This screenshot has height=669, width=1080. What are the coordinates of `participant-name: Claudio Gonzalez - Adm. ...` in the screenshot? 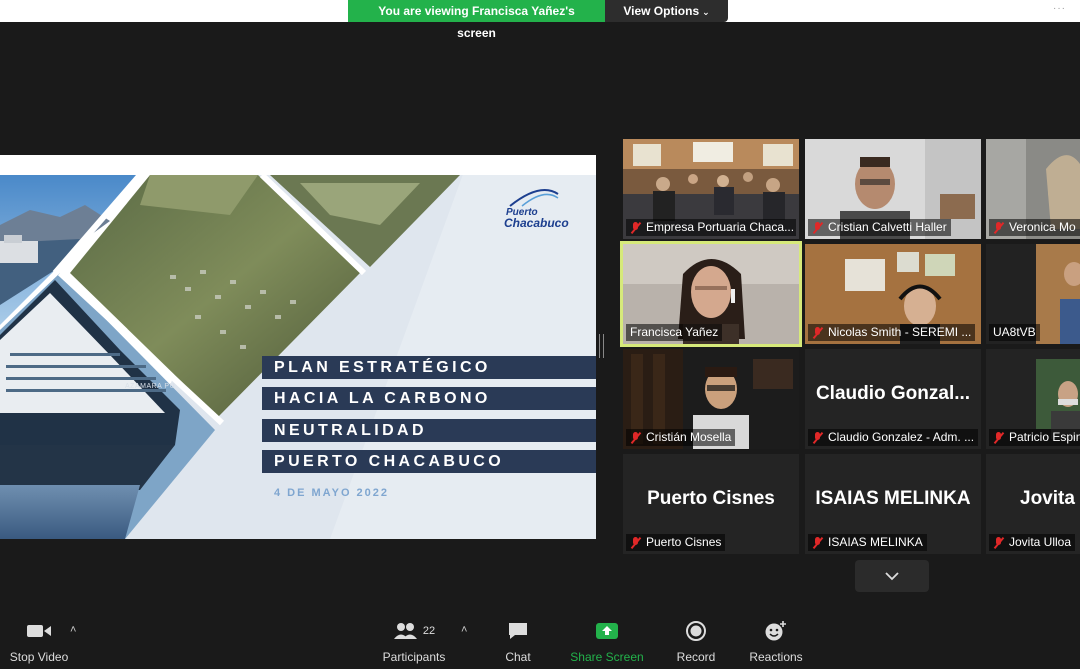 It's located at (893, 437).